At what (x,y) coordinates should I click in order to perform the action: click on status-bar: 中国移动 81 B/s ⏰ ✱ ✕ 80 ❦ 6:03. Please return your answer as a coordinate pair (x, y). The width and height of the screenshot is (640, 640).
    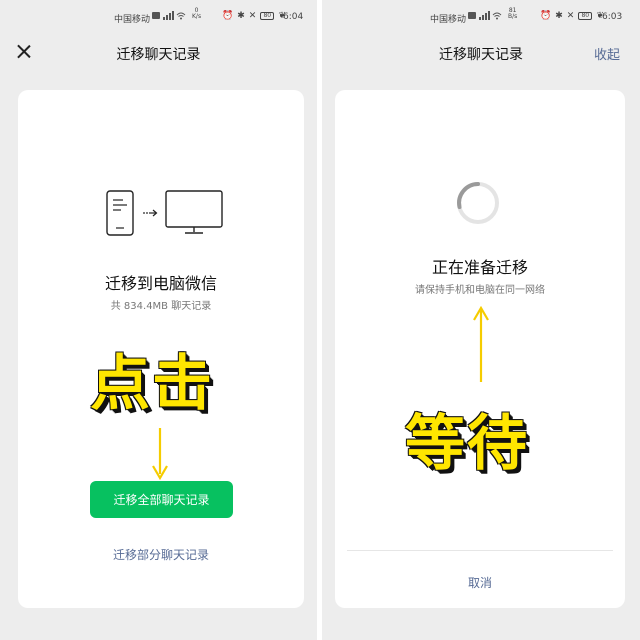
    Looking at the image, I should click on (481, 16).